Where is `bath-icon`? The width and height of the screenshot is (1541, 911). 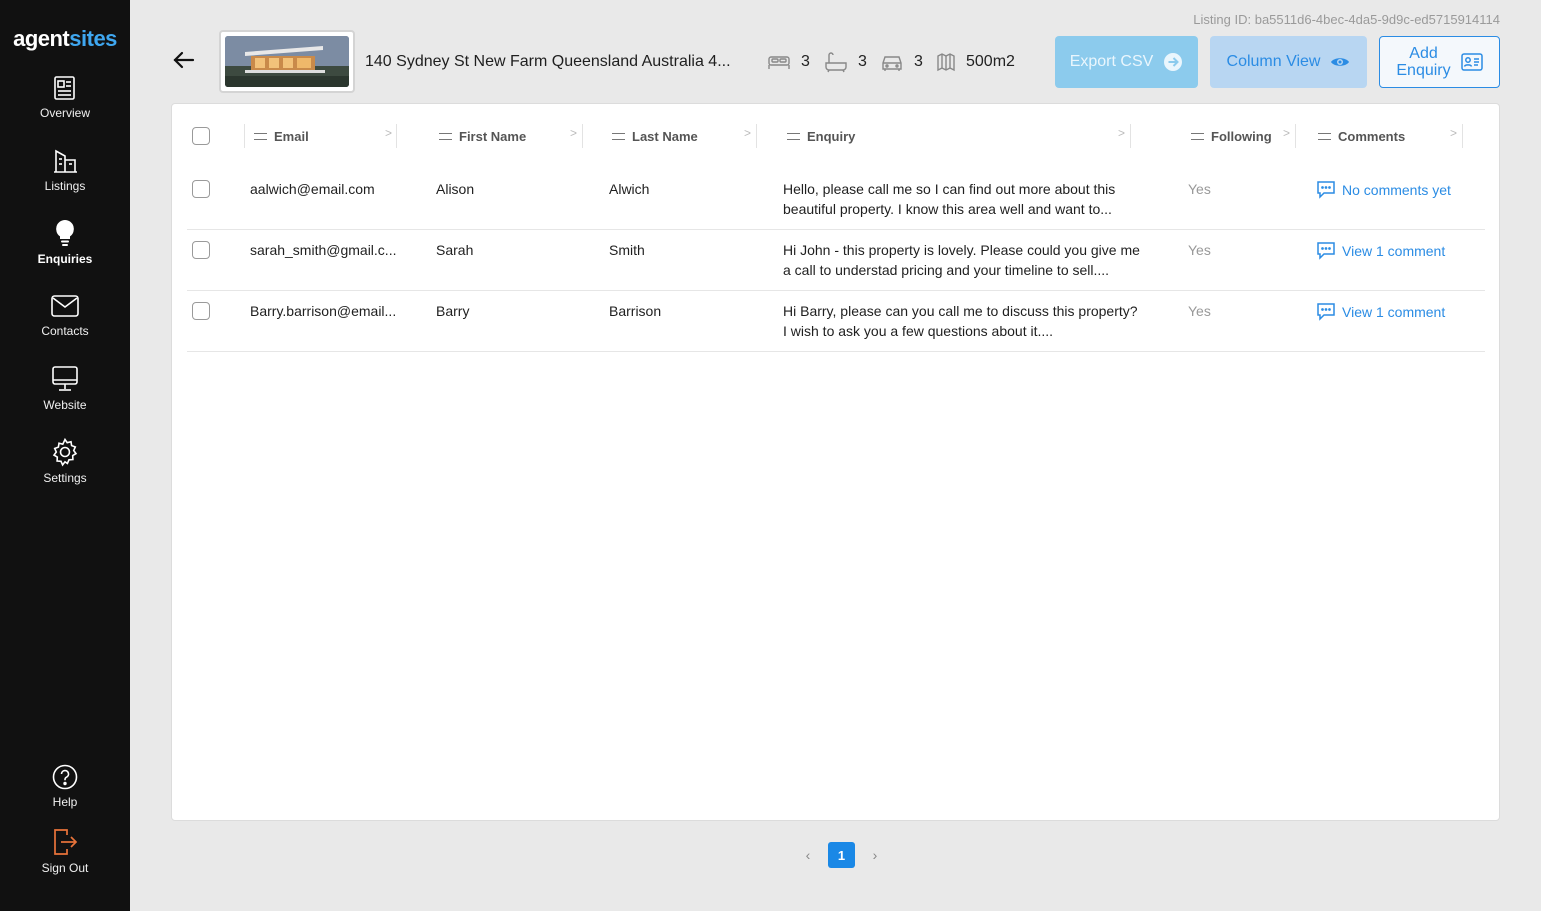
bath-icon is located at coordinates (836, 62).